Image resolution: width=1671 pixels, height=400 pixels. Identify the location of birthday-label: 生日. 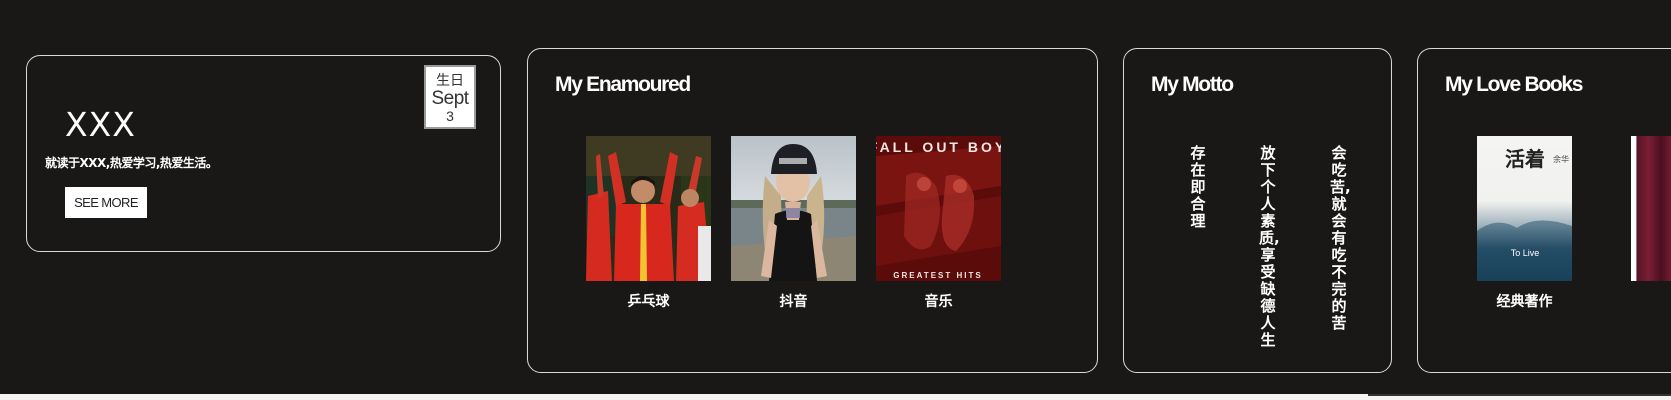
(450, 80).